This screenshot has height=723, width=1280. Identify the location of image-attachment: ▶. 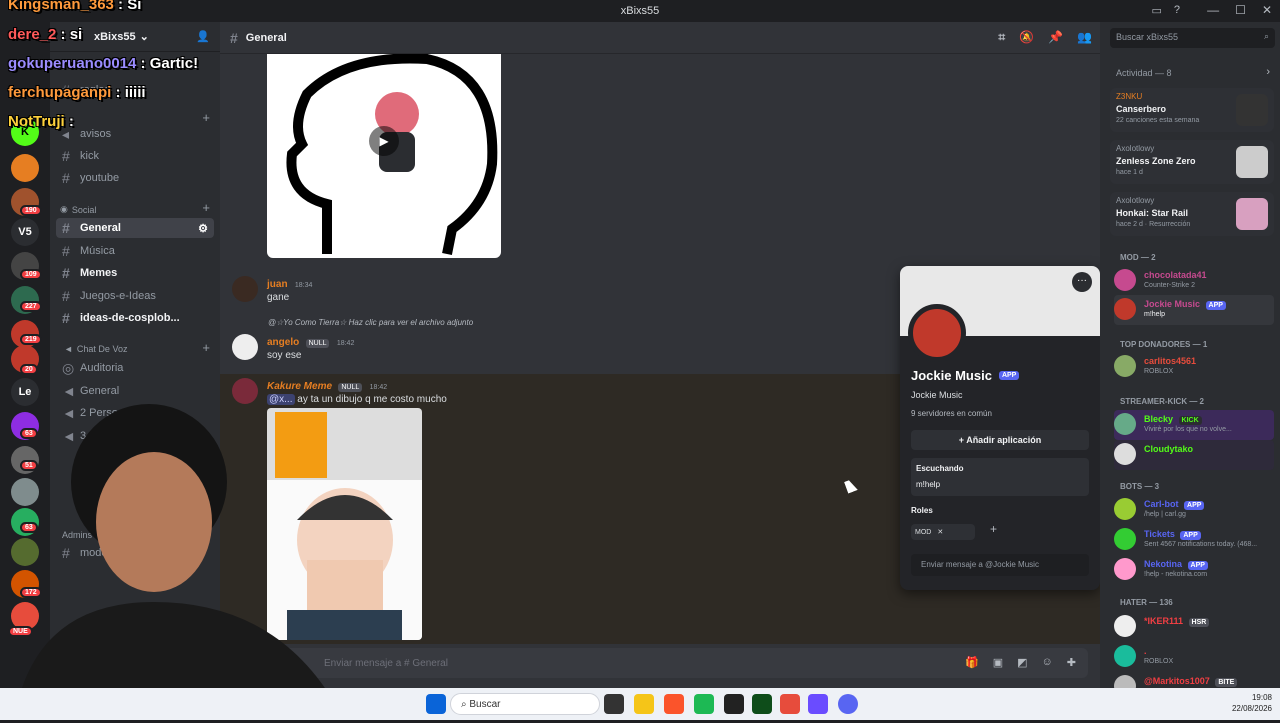
(384, 156).